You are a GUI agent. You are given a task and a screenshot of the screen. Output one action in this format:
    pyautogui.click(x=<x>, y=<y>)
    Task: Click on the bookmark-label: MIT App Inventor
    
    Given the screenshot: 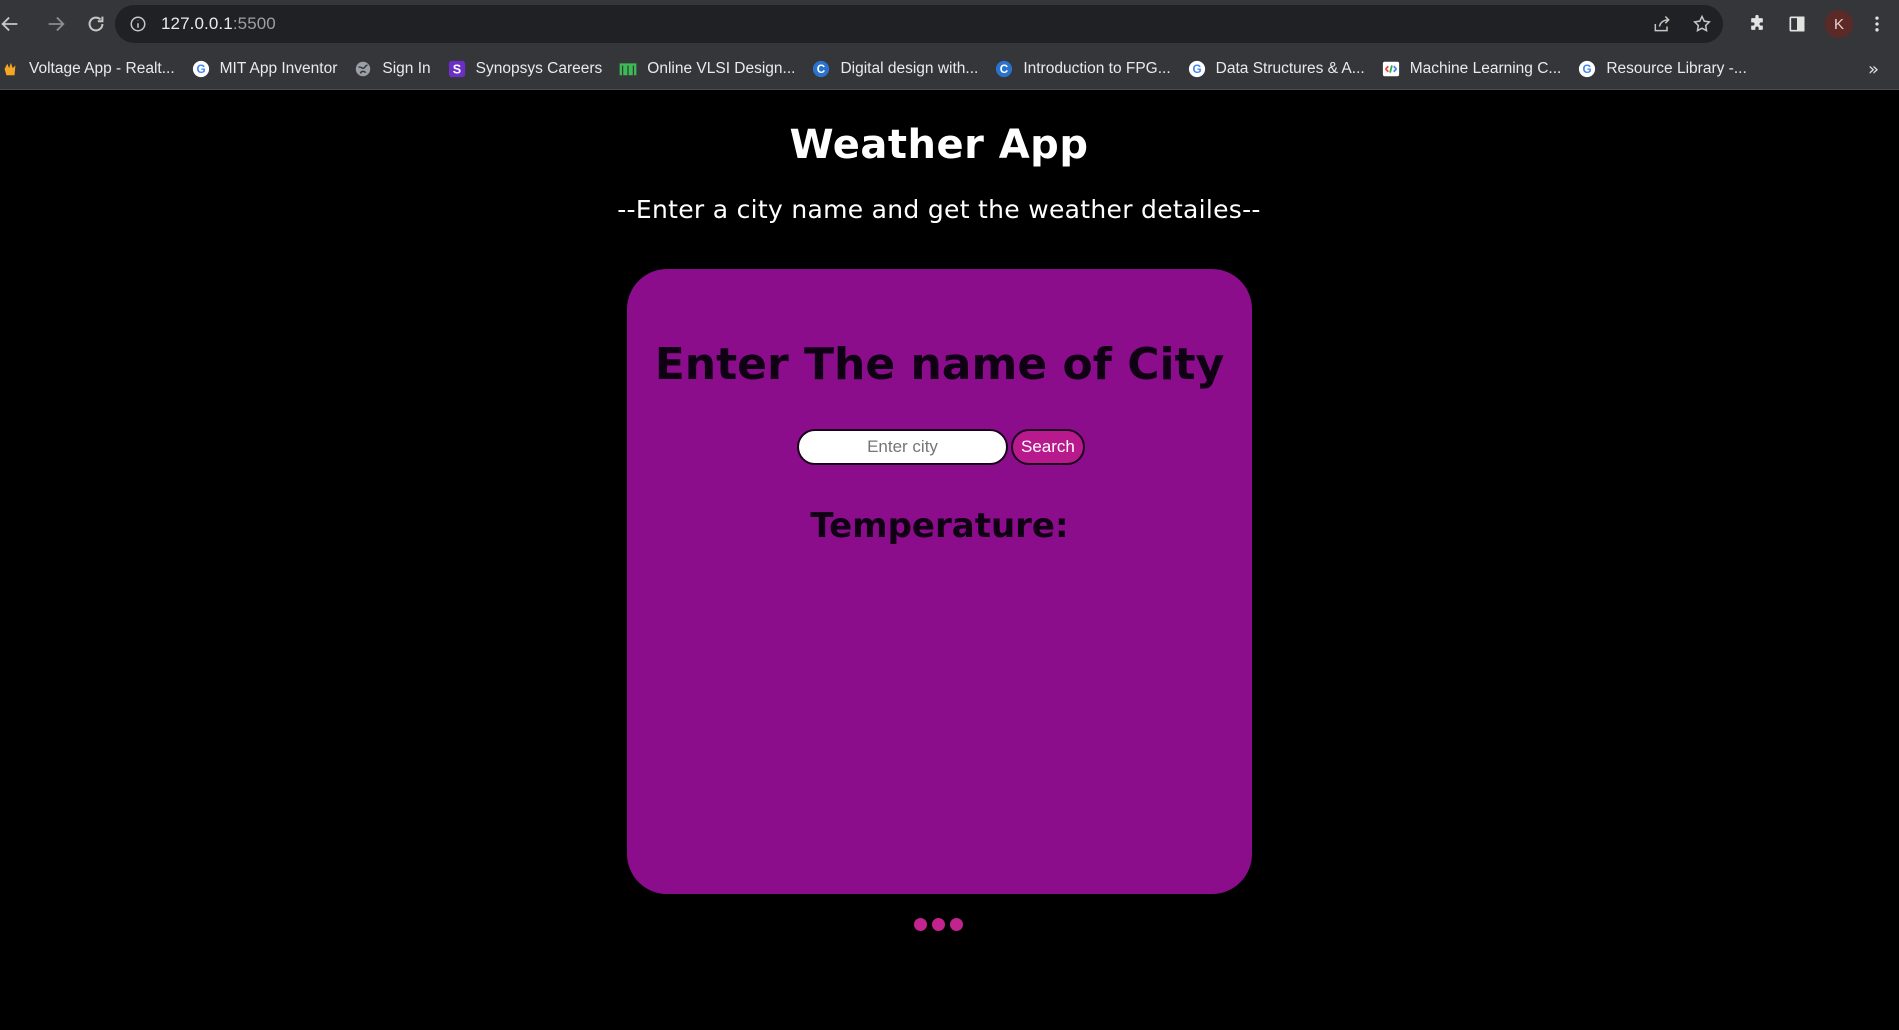 What is the action you would take?
    pyautogui.click(x=278, y=68)
    